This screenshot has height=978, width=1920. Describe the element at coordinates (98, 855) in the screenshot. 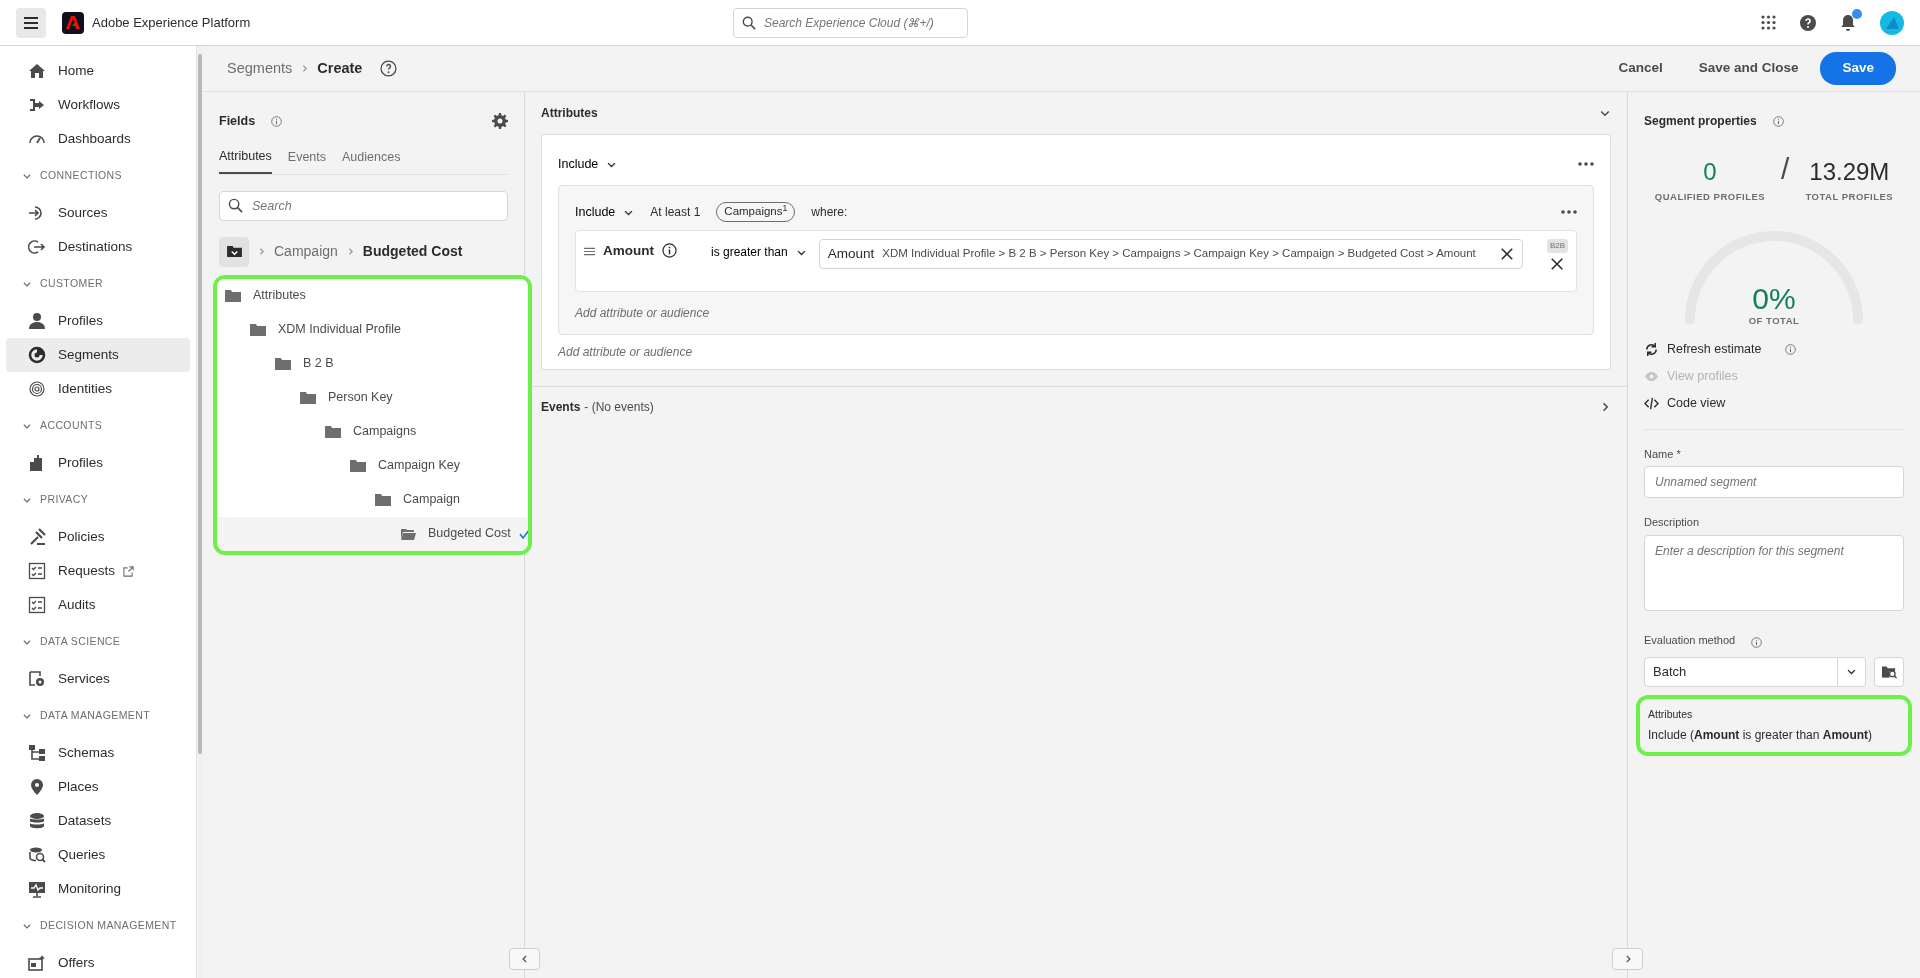

I see `sidebar-item: Queries` at that location.